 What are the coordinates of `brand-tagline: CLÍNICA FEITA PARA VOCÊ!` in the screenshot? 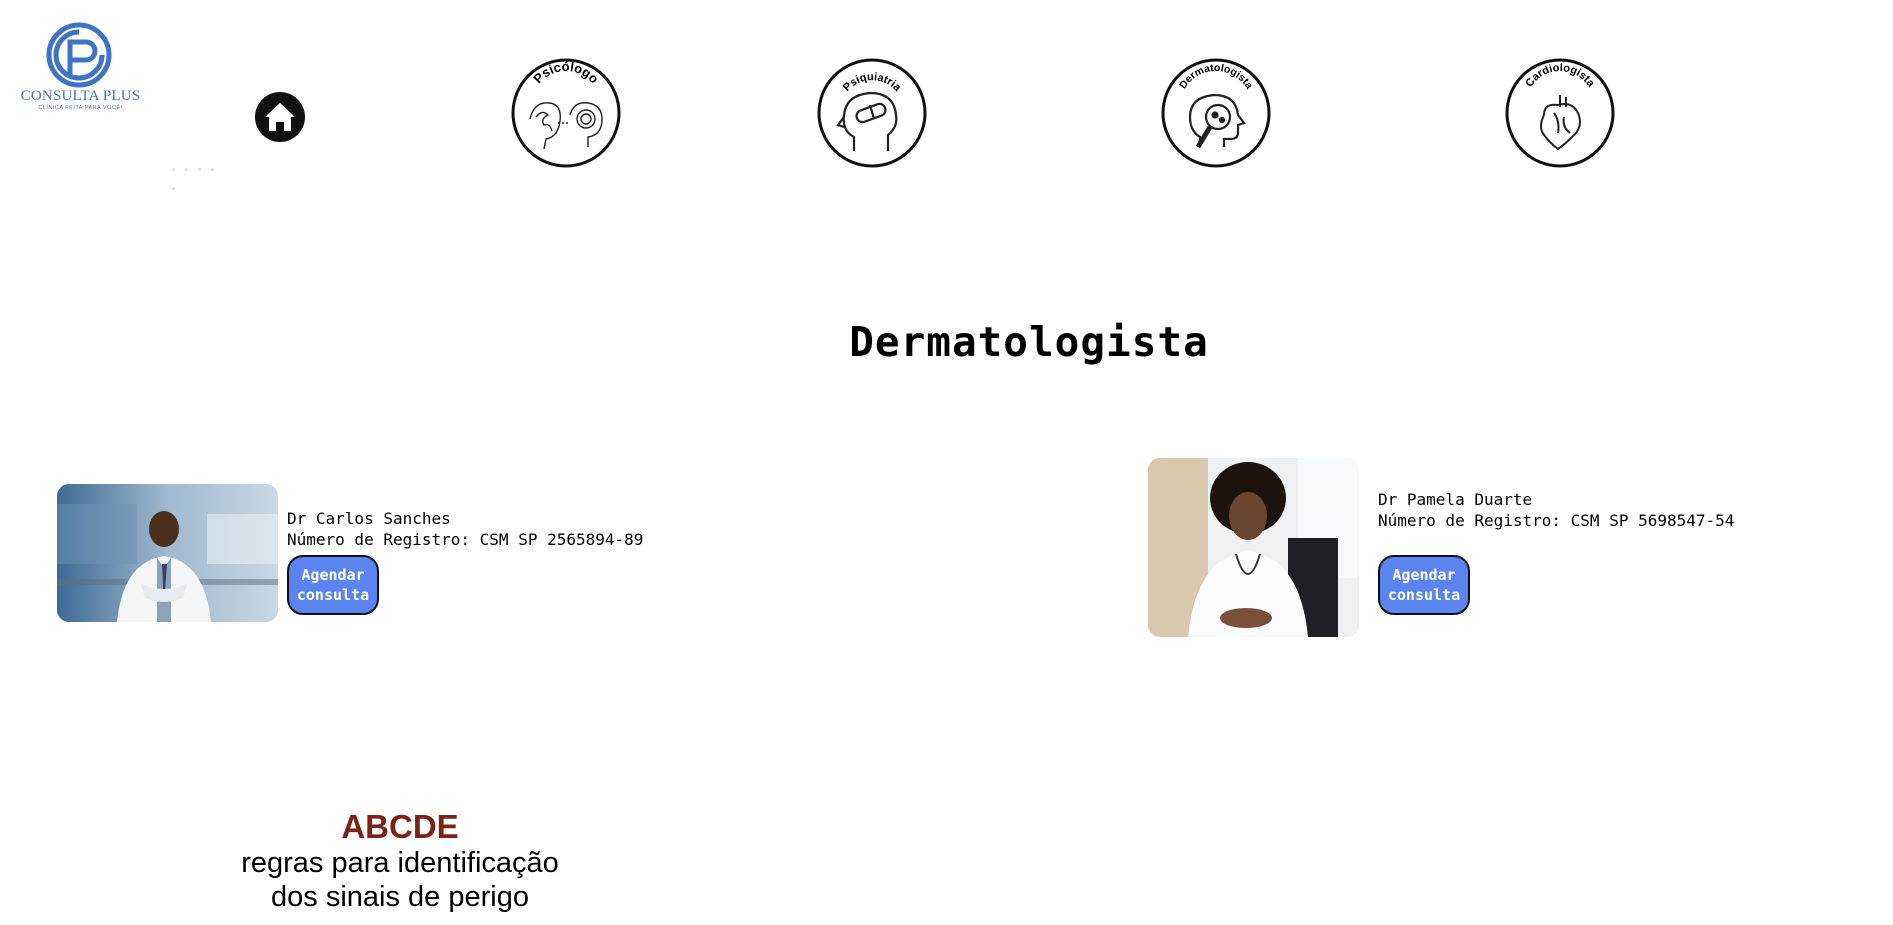 It's located at (80, 108).